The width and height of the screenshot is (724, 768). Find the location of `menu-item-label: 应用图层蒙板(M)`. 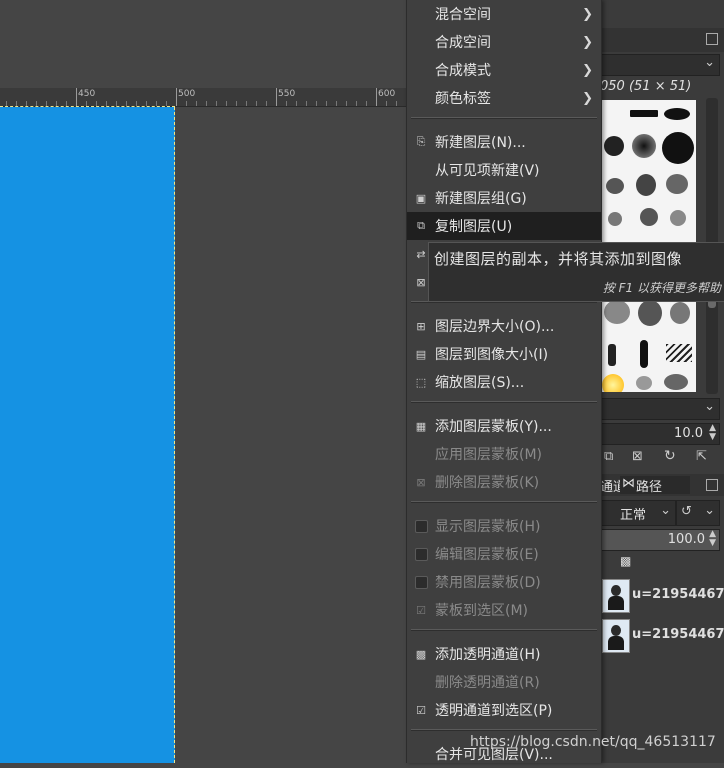

menu-item-label: 应用图层蒙板(M) is located at coordinates (489, 455).